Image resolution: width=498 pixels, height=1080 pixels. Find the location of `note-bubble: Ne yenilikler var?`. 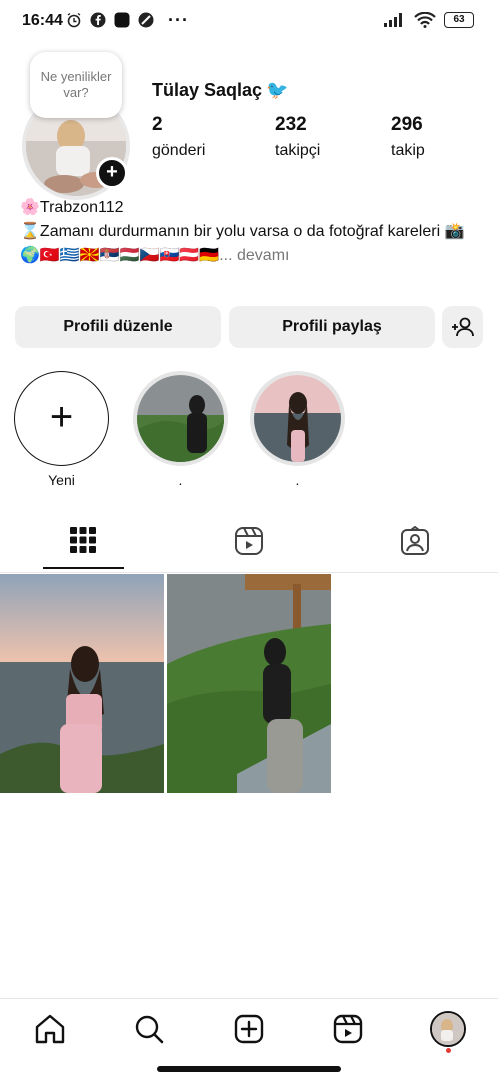

note-bubble: Ne yenilikler var? is located at coordinates (76, 85).